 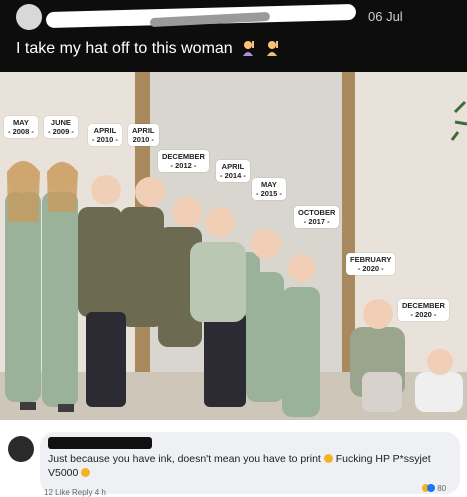 What do you see at coordinates (233, 171) in the screenshot?
I see `birth-label: APRIL - 2014 -` at bounding box center [233, 171].